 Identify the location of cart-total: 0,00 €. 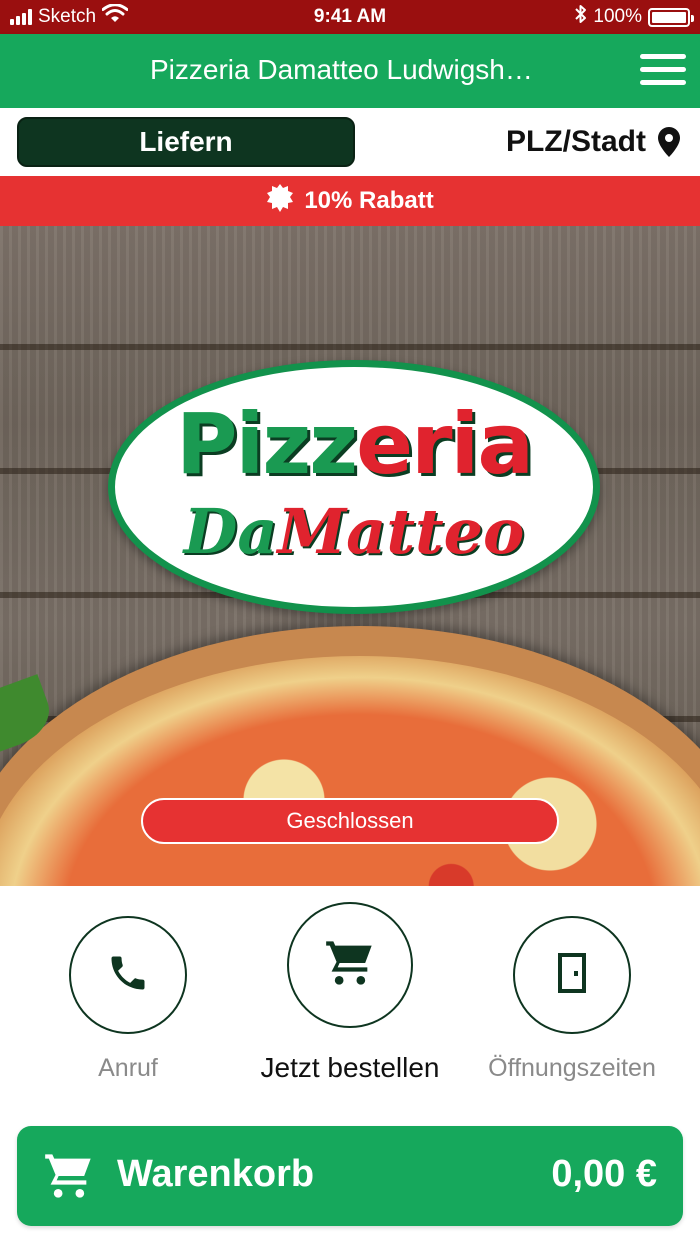
(604, 1174).